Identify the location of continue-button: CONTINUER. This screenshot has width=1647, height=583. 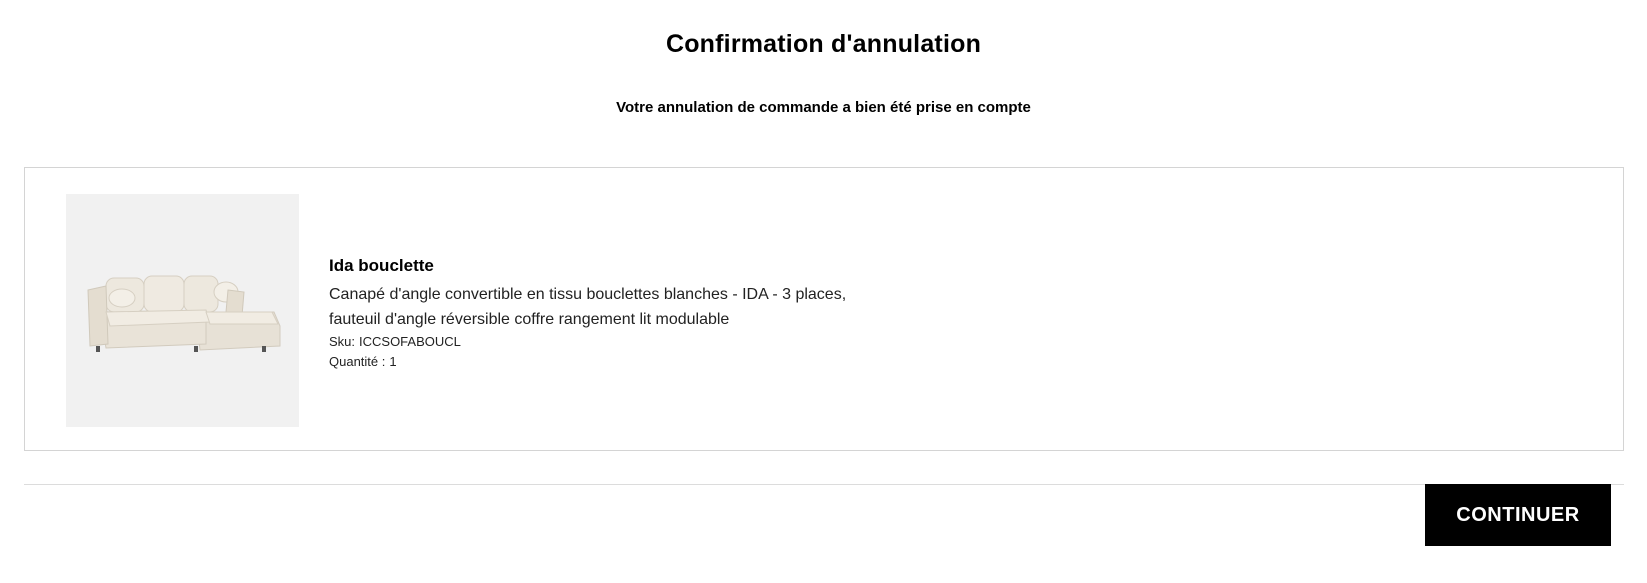
(1518, 515).